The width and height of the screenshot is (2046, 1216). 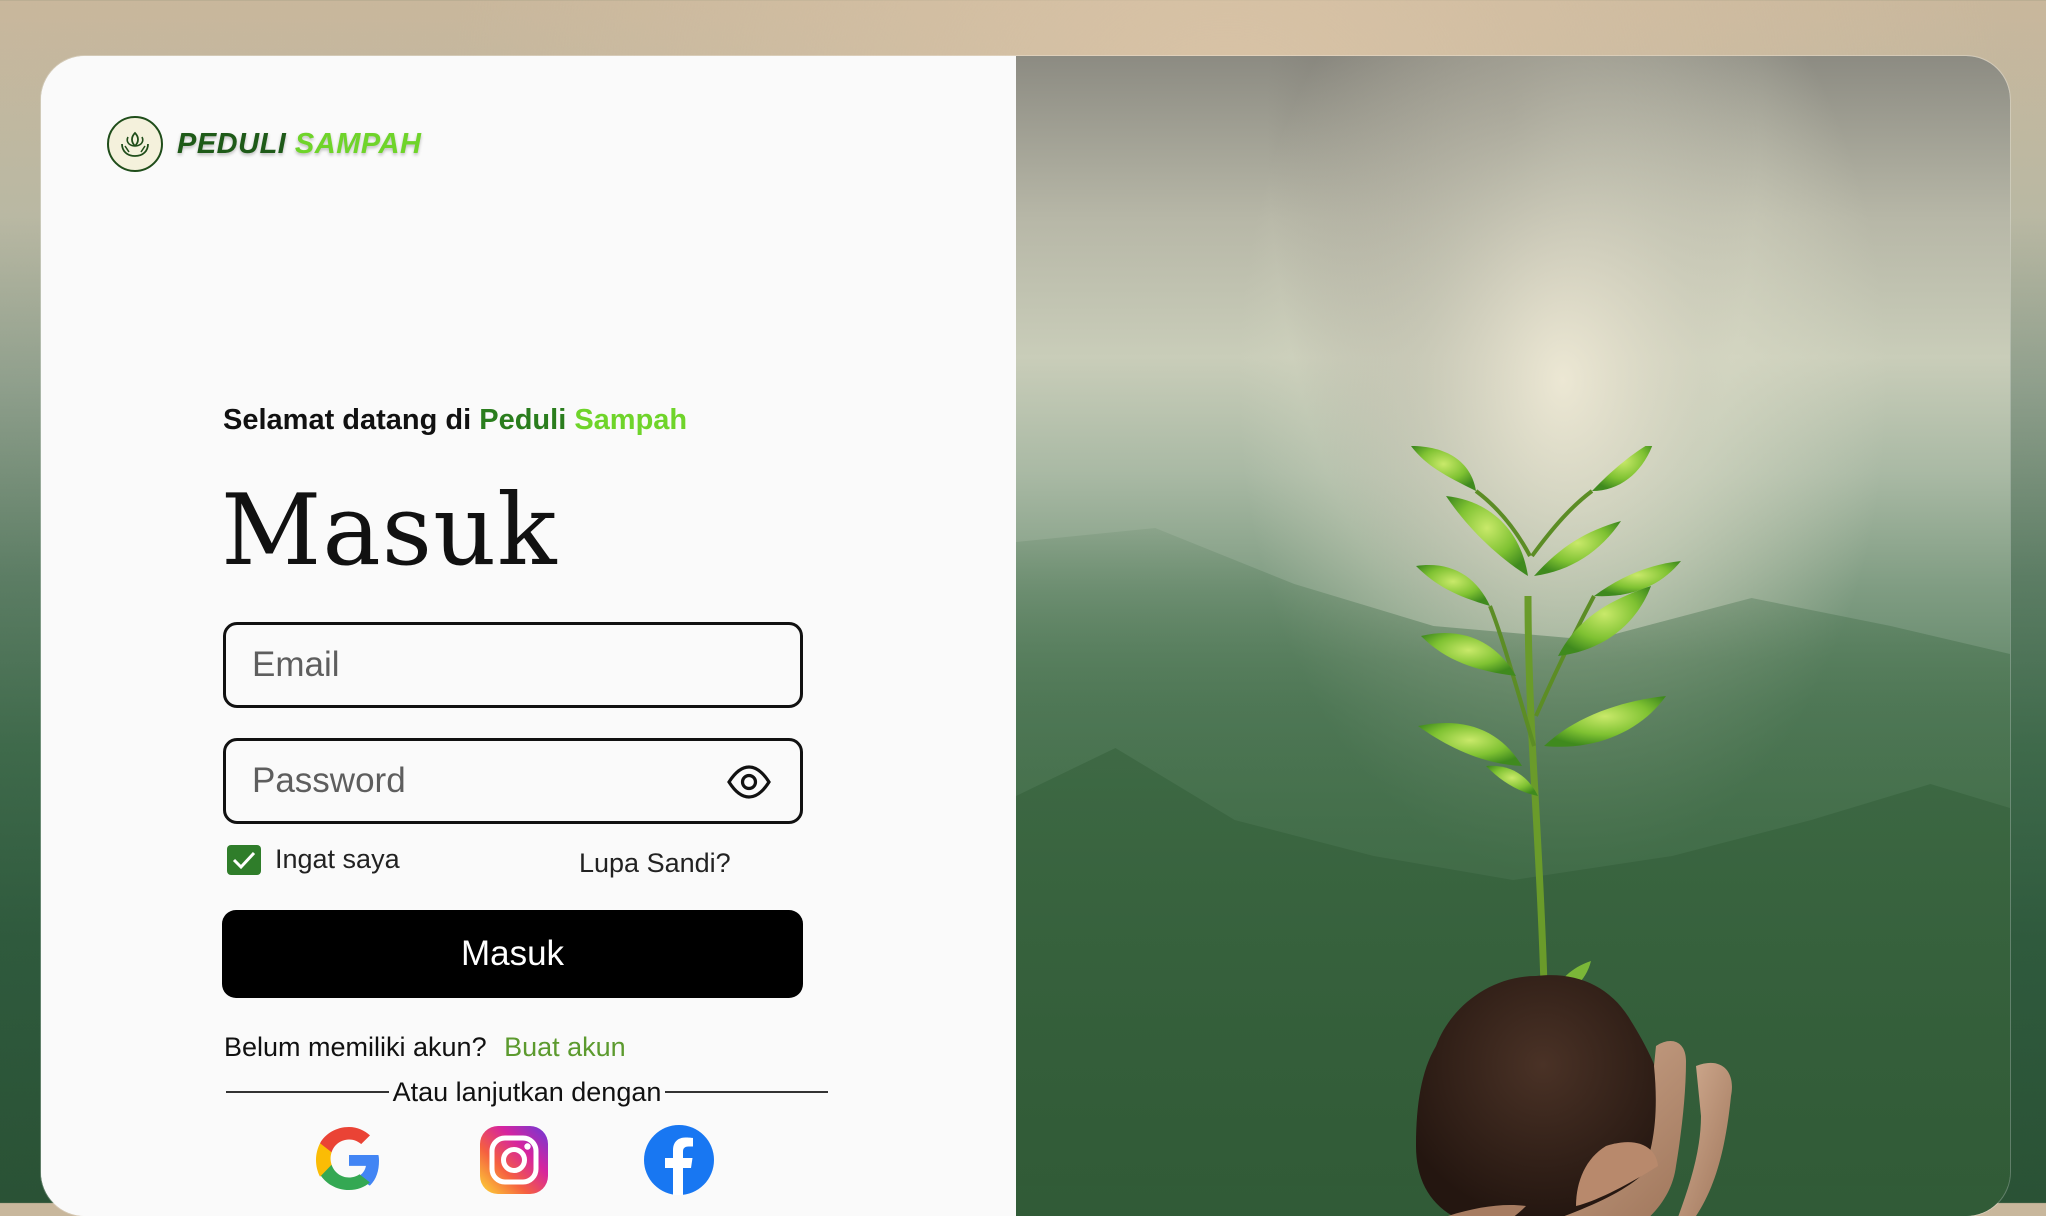 I want to click on divider: Atau lanjutkan dengan, so click(x=527, y=1092).